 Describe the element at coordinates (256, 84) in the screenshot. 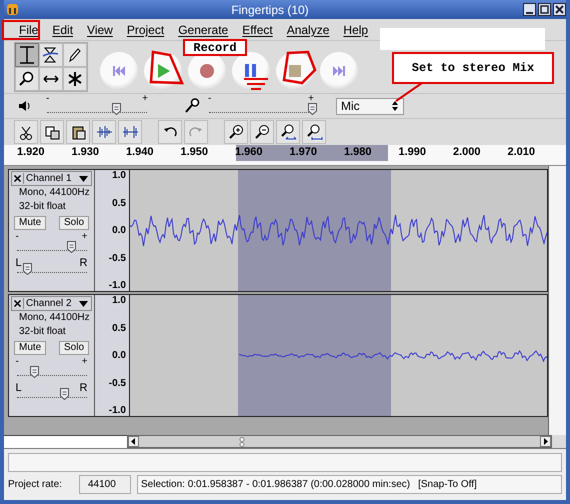

I see `annotation-underline` at that location.